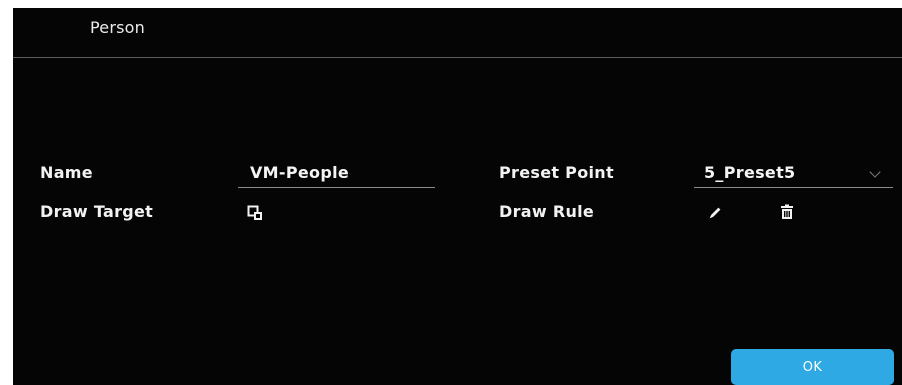  Describe the element at coordinates (793, 187) in the screenshot. I see `preset-underline` at that location.